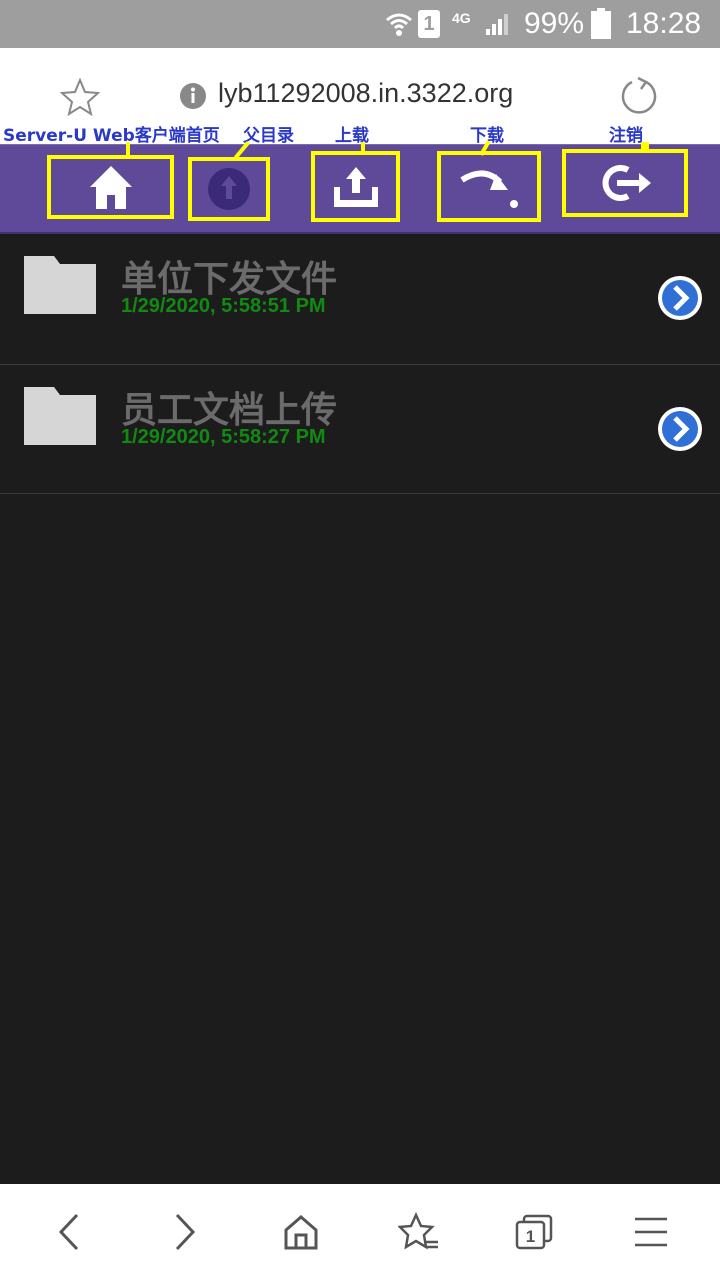 The height and width of the screenshot is (1280, 720). Describe the element at coordinates (530, 1236) in the screenshot. I see `tab-count: 1` at that location.